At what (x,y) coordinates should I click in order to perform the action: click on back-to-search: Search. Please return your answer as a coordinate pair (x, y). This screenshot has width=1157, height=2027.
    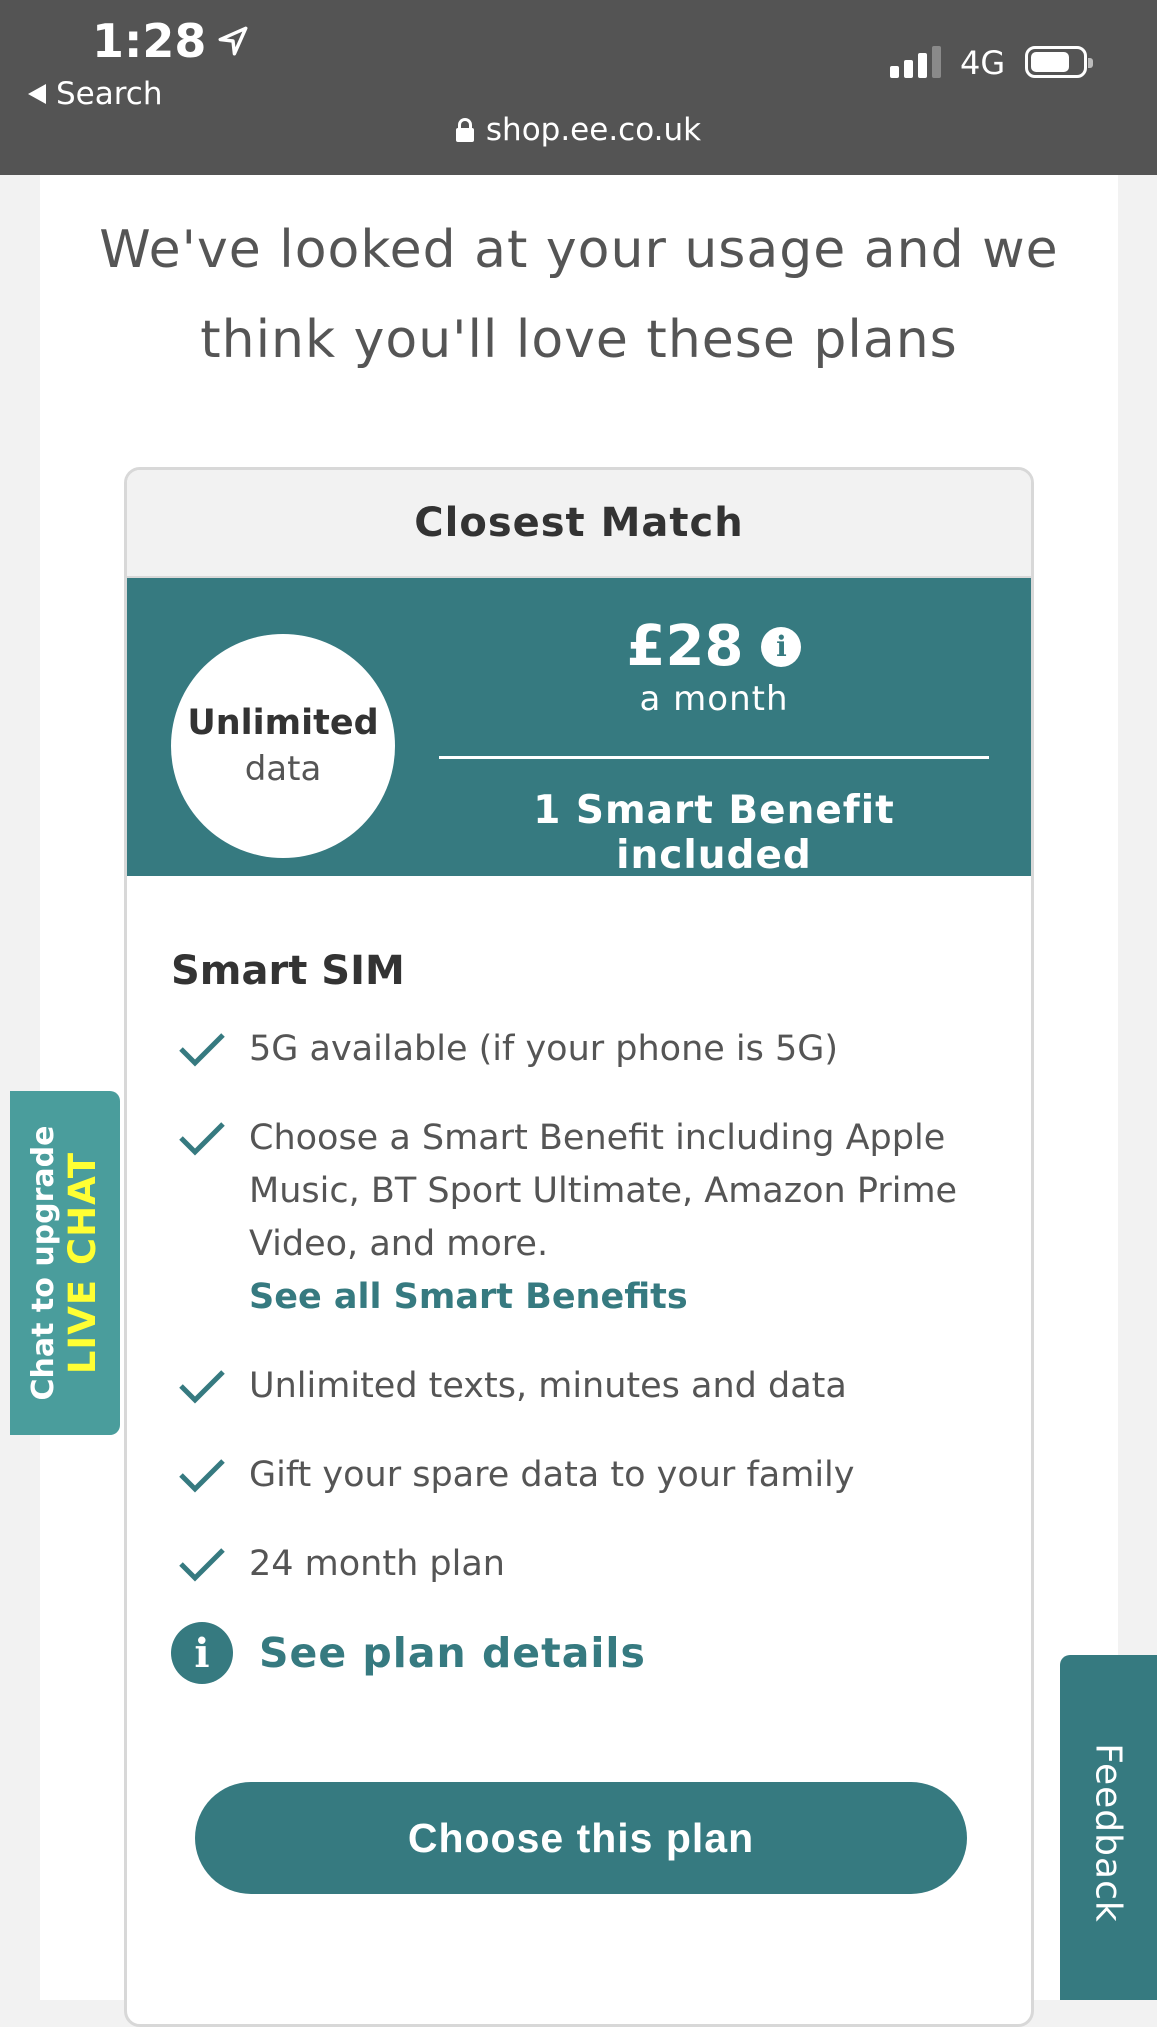
    Looking at the image, I should click on (95, 94).